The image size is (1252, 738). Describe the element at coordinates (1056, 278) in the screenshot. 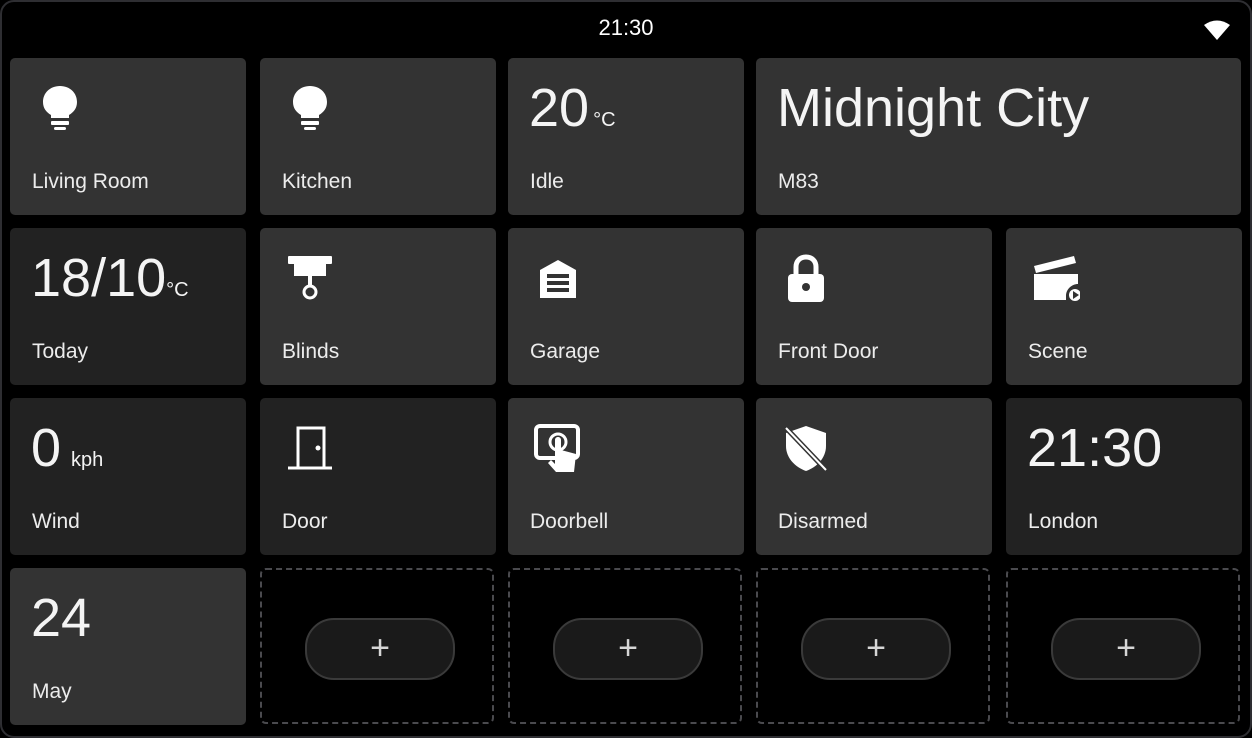

I see `clapperboard-icon` at that location.